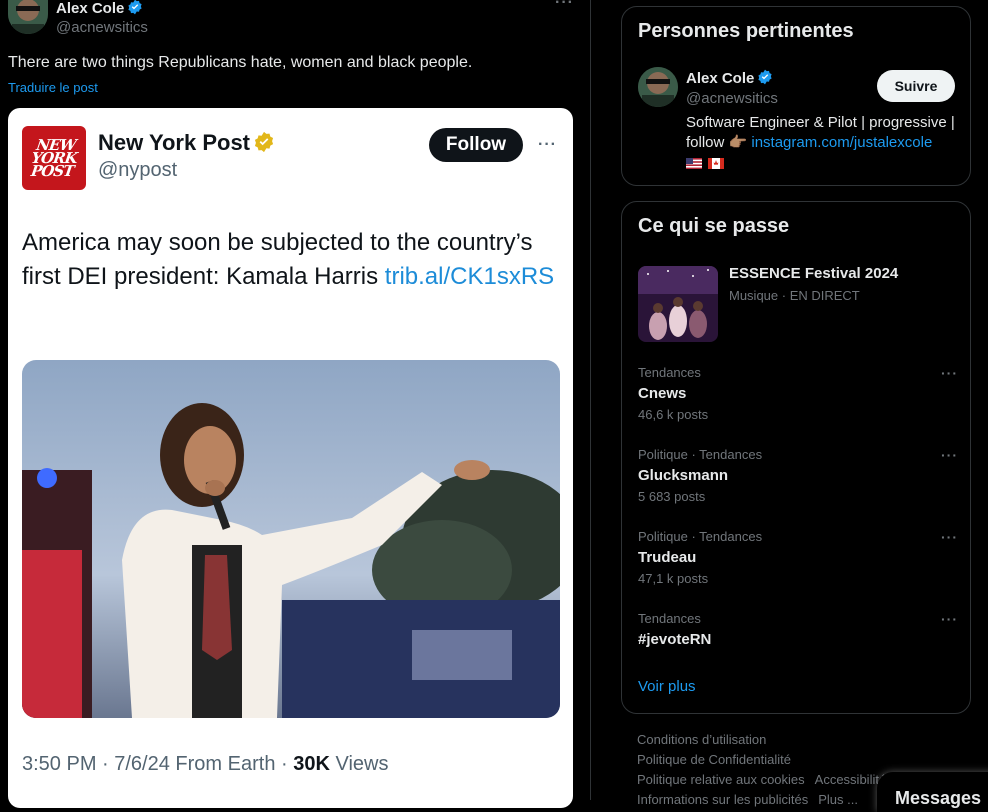  I want to click on relevant-name: Alex Cole, so click(729, 78).